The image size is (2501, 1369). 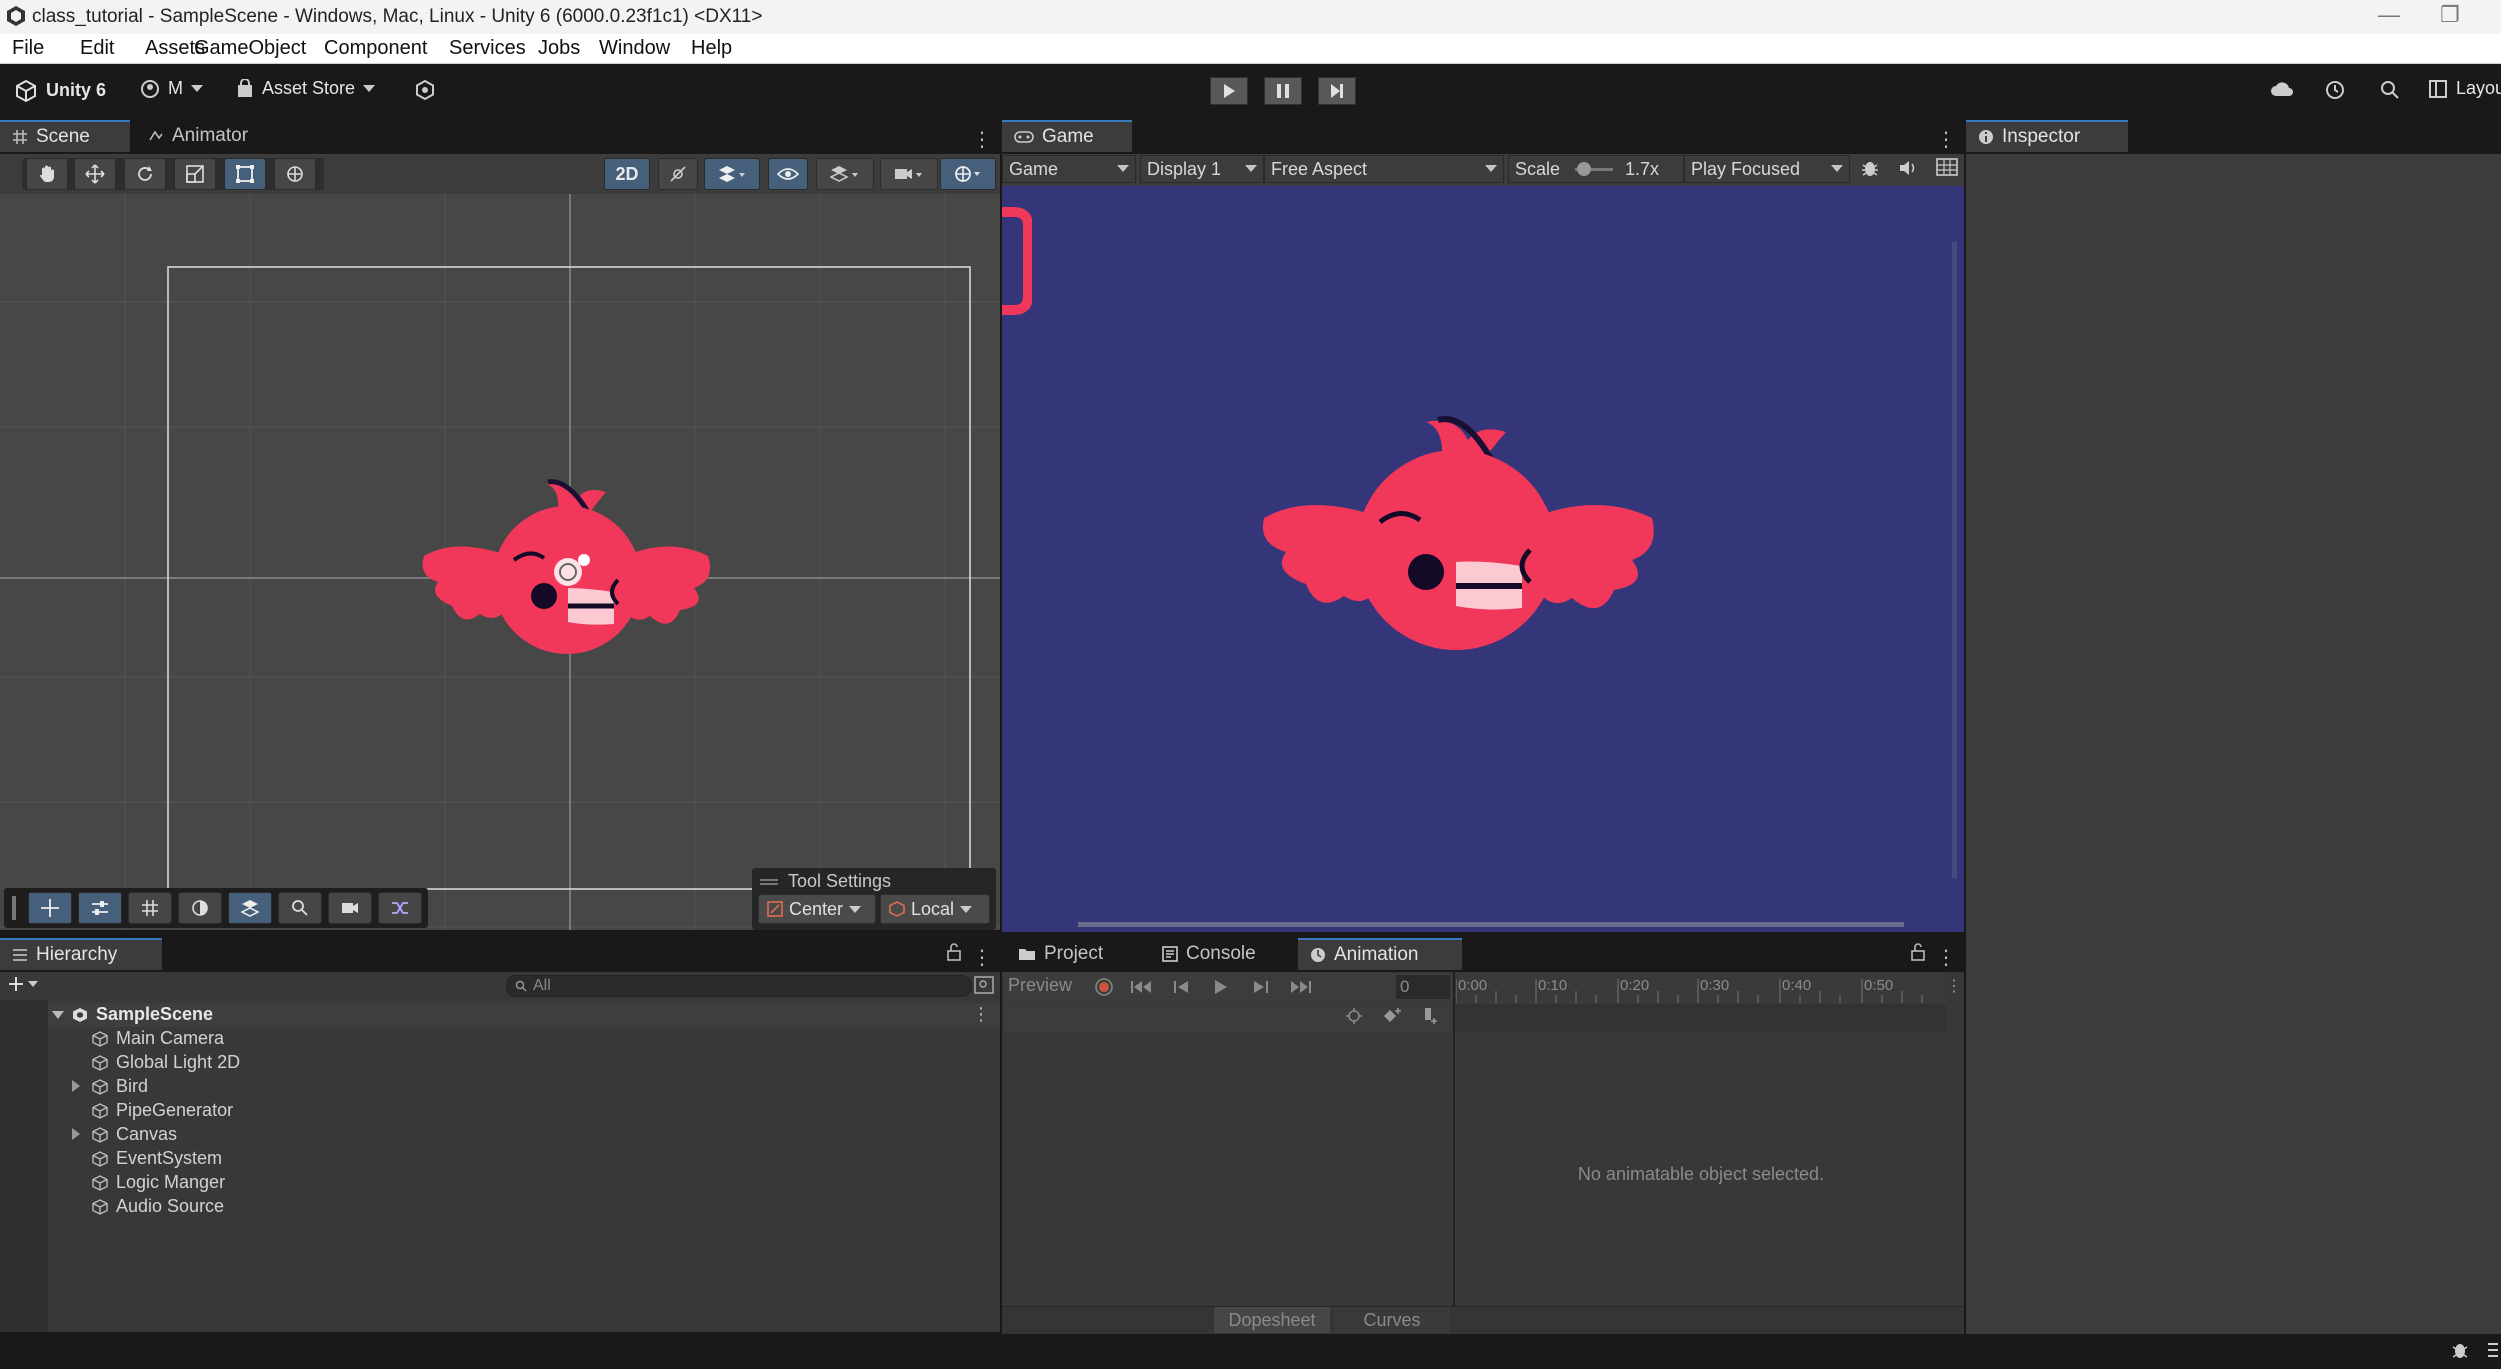 What do you see at coordinates (634, 48) in the screenshot?
I see `menu-window: Window` at bounding box center [634, 48].